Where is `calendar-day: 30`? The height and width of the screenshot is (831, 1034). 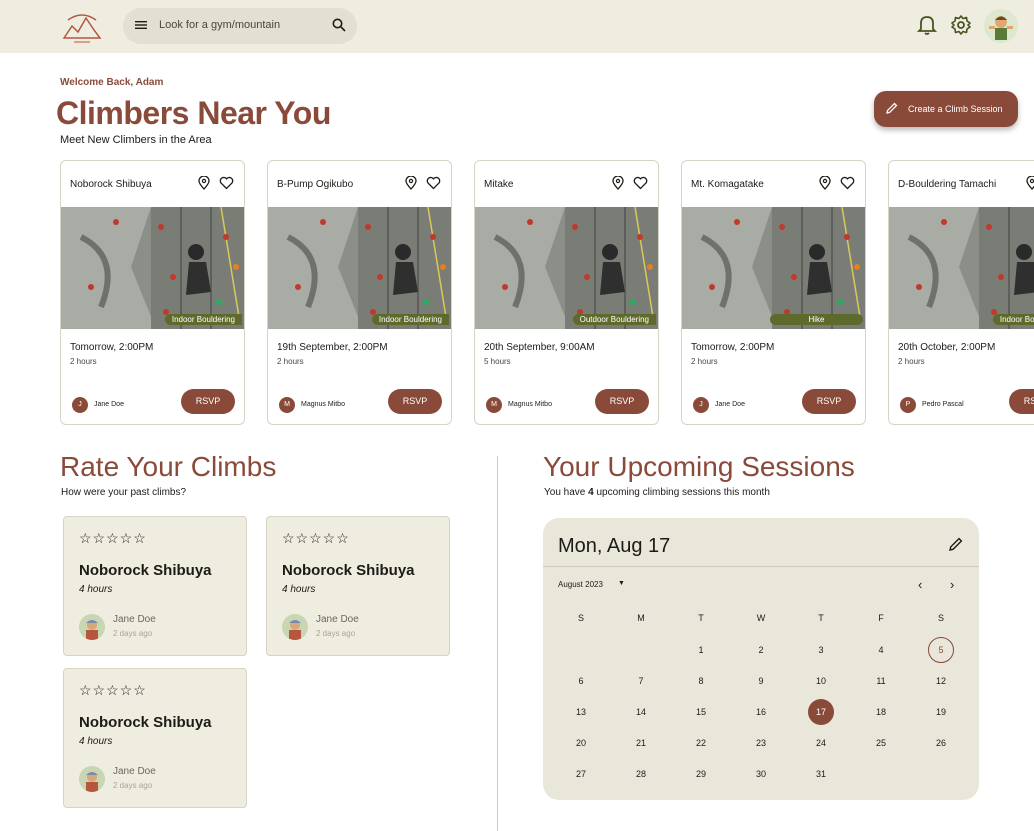 calendar-day: 30 is located at coordinates (761, 774).